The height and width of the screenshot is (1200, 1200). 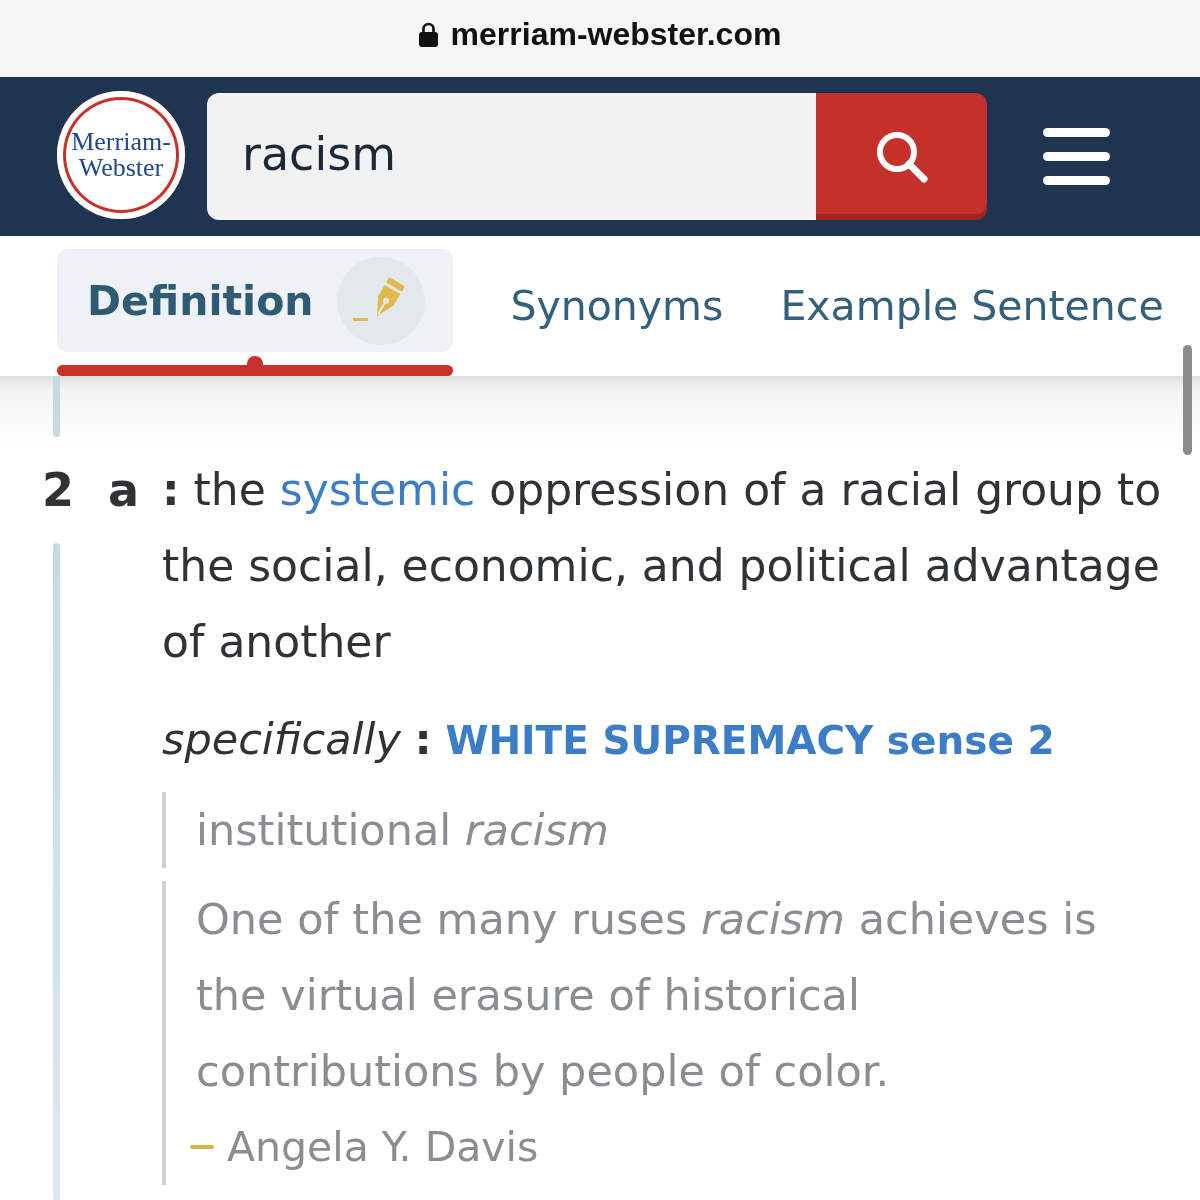 What do you see at coordinates (1076, 156) in the screenshot?
I see `menu-icon` at bounding box center [1076, 156].